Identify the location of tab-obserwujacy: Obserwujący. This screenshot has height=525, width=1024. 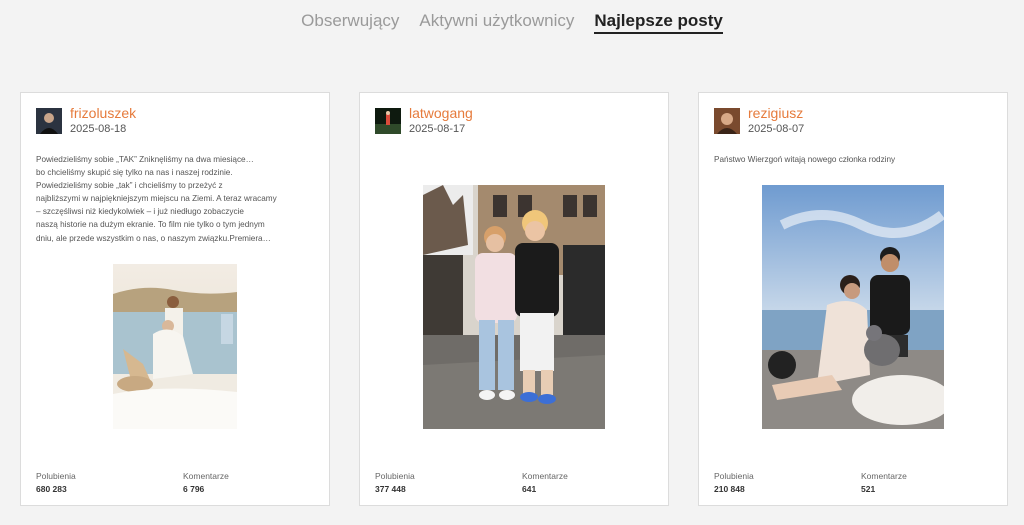
(350, 21).